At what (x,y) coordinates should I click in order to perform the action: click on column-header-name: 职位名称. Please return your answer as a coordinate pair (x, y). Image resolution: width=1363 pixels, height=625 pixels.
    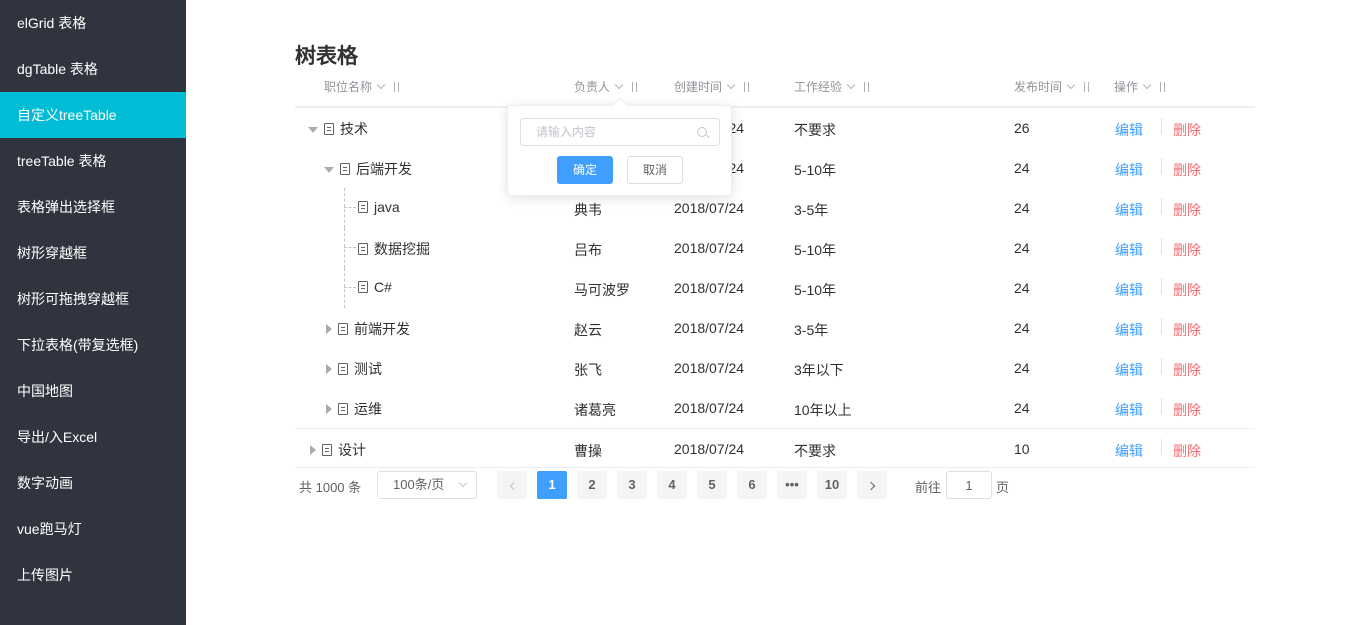
    Looking at the image, I should click on (363, 86).